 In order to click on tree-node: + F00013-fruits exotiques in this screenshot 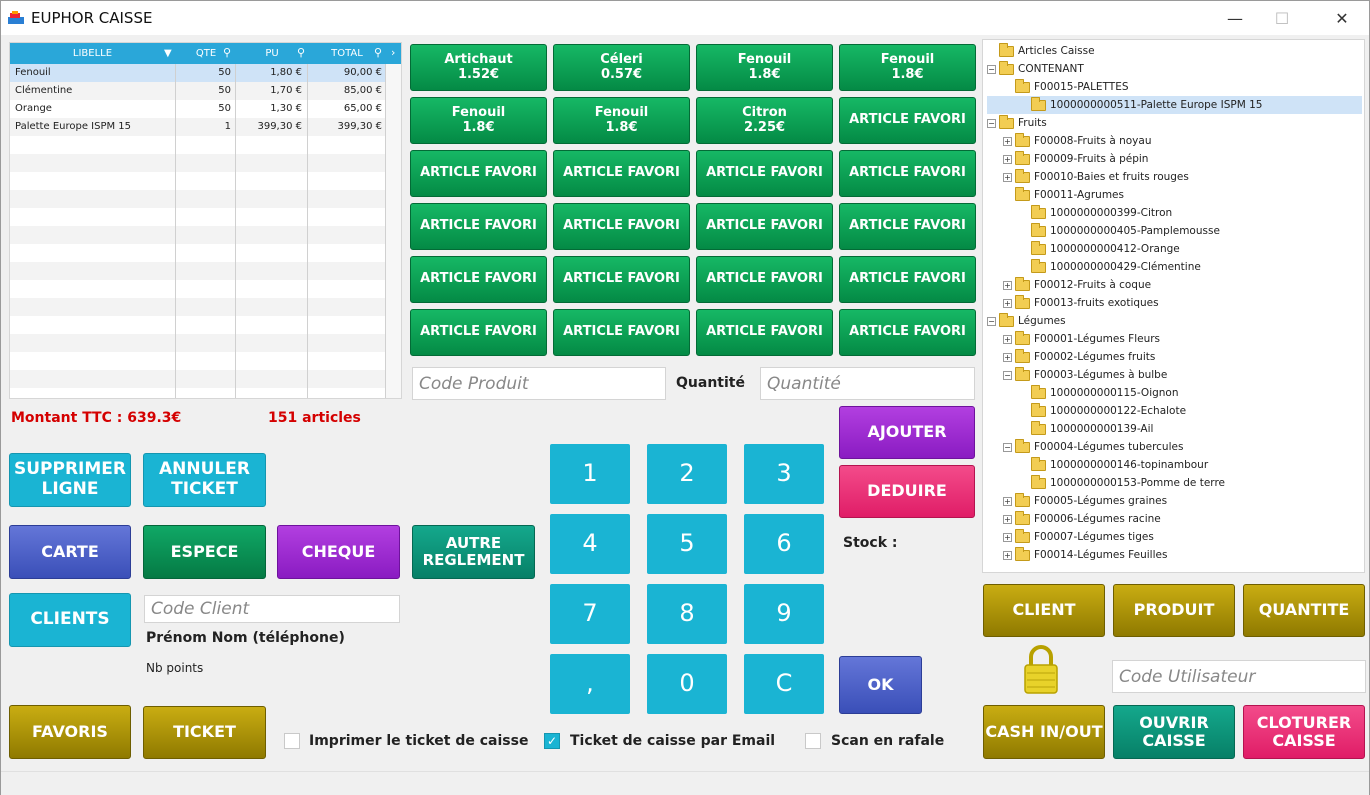, I will do `click(1174, 303)`.